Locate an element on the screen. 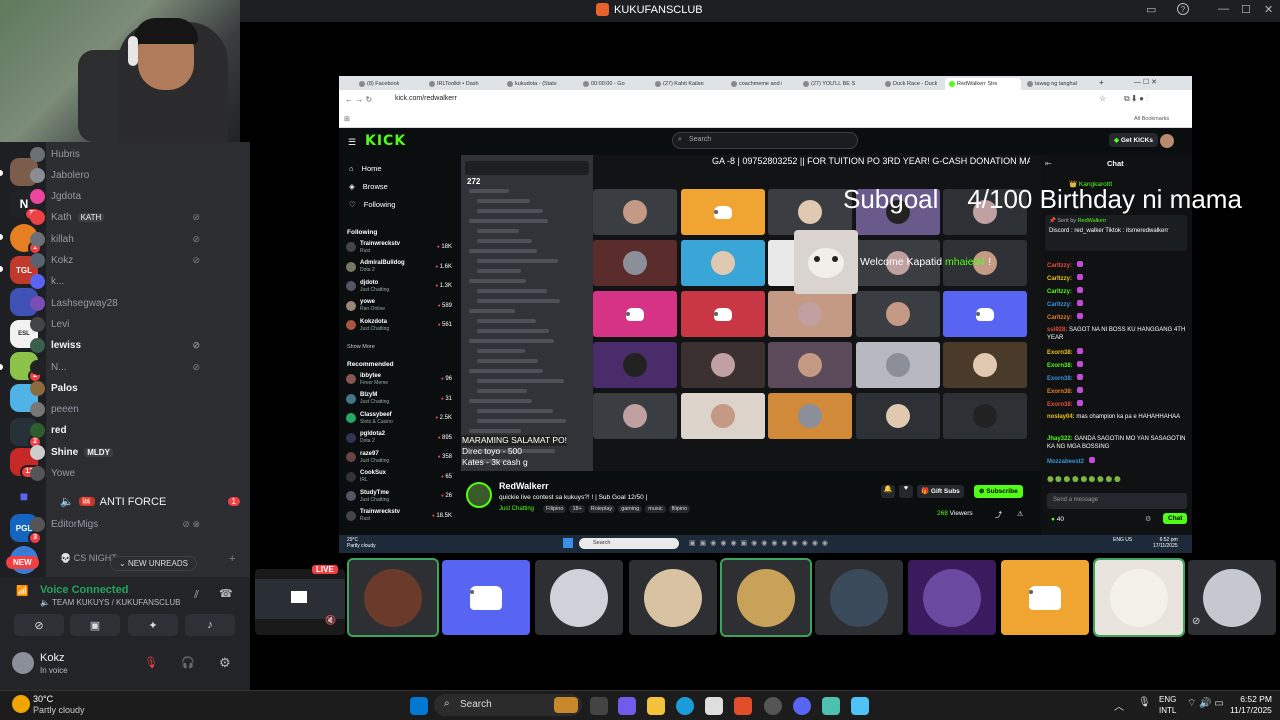 Image resolution: width=1280 pixels, height=720 pixels. minimize-button: — is located at coordinates (1223, 9).